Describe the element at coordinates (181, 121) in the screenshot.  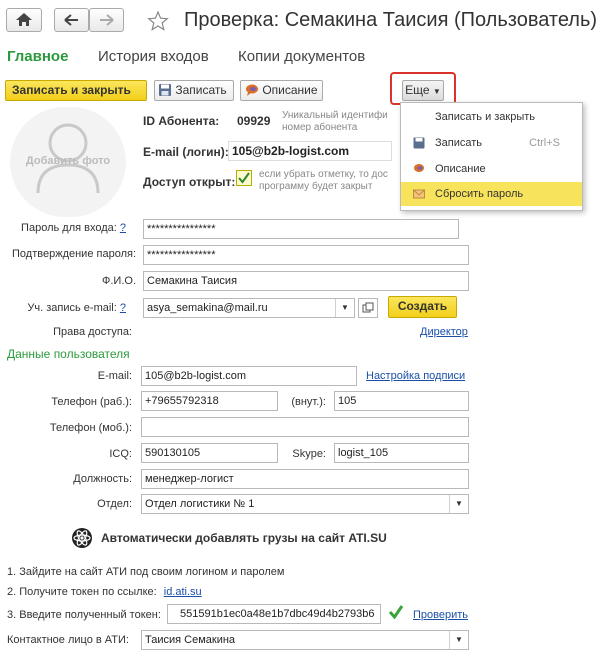
I see `subscriber-id-label: ID Абонента:` at that location.